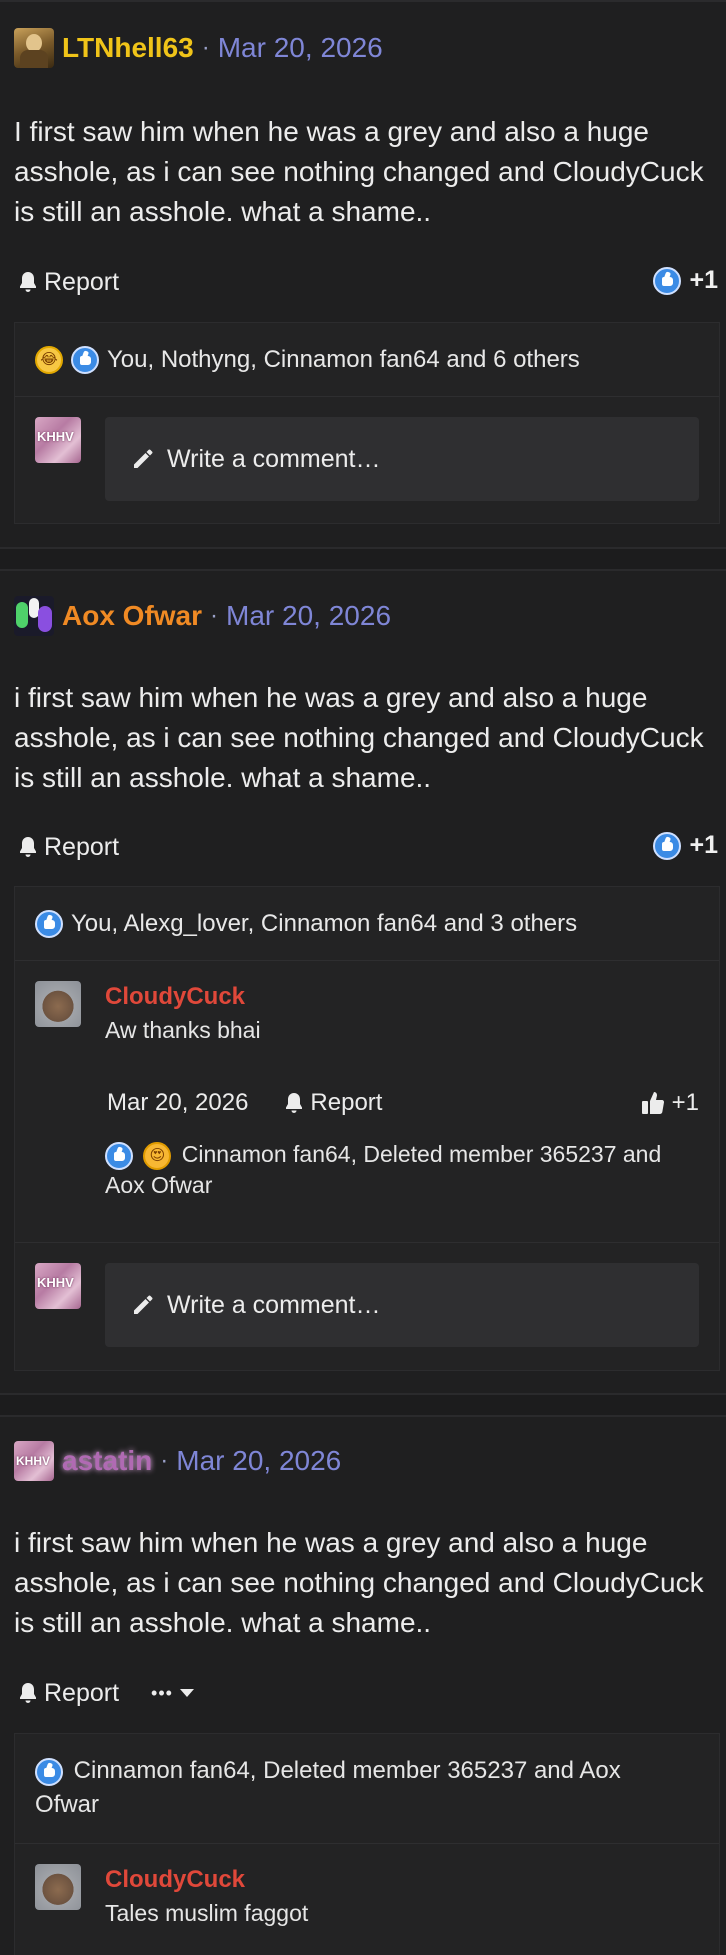  Describe the element at coordinates (132, 616) in the screenshot. I see `username: Aox Ofwar` at that location.